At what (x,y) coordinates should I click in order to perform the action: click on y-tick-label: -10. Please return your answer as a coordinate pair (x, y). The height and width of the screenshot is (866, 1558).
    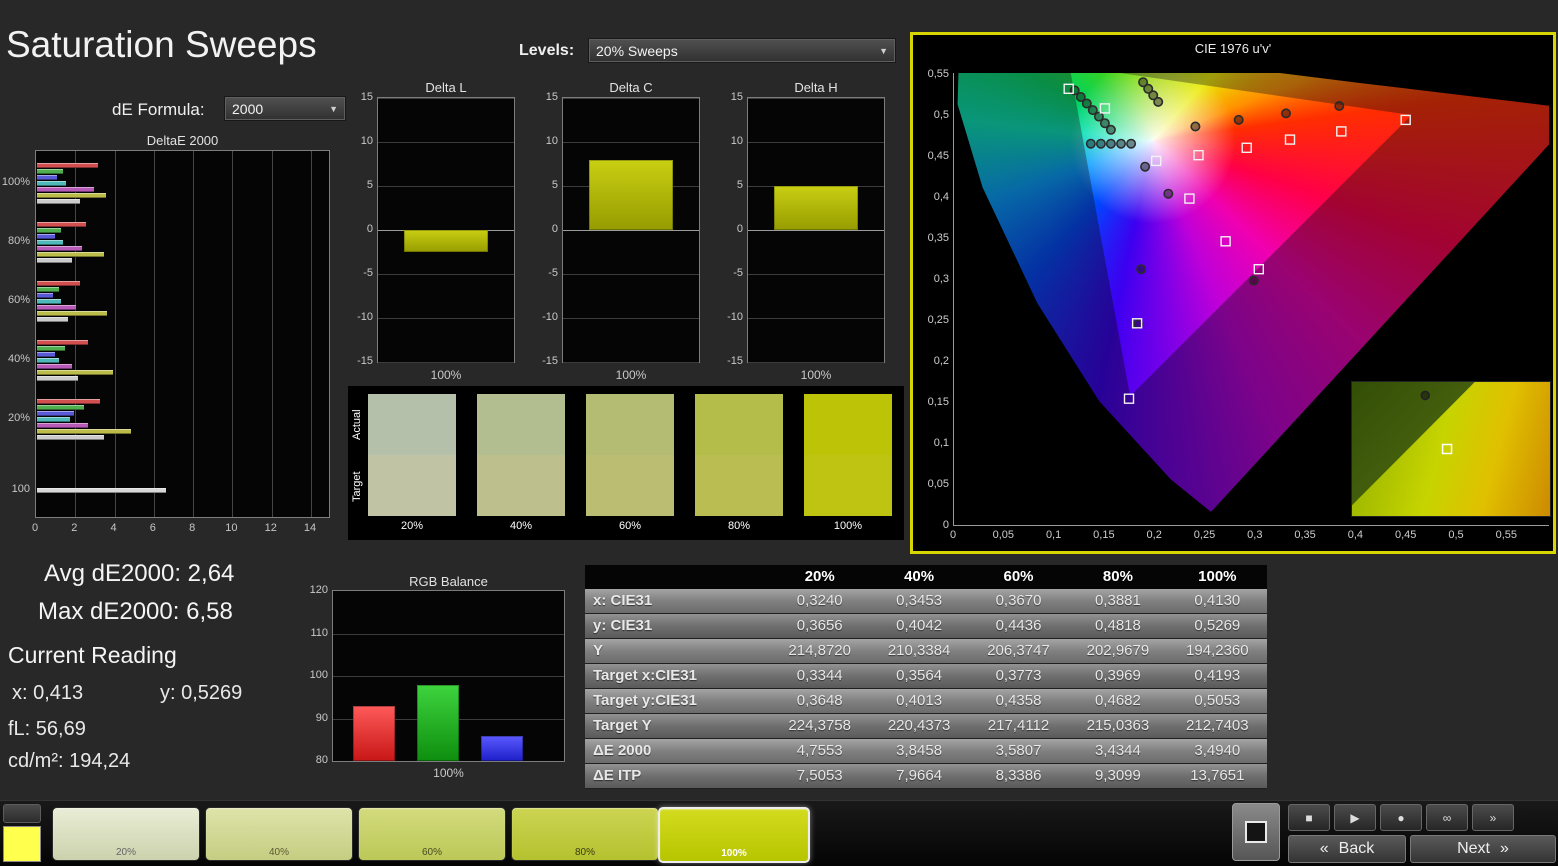
    Looking at the image, I should click on (735, 317).